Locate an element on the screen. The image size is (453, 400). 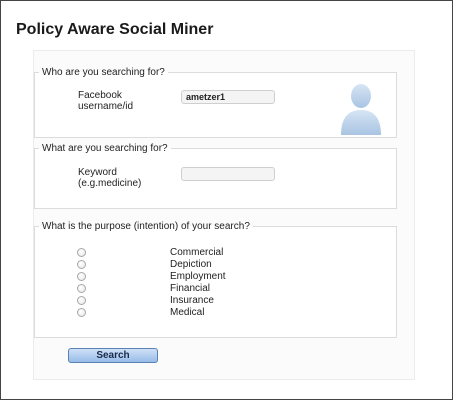
option-label-financial: Financial is located at coordinates (190, 288).